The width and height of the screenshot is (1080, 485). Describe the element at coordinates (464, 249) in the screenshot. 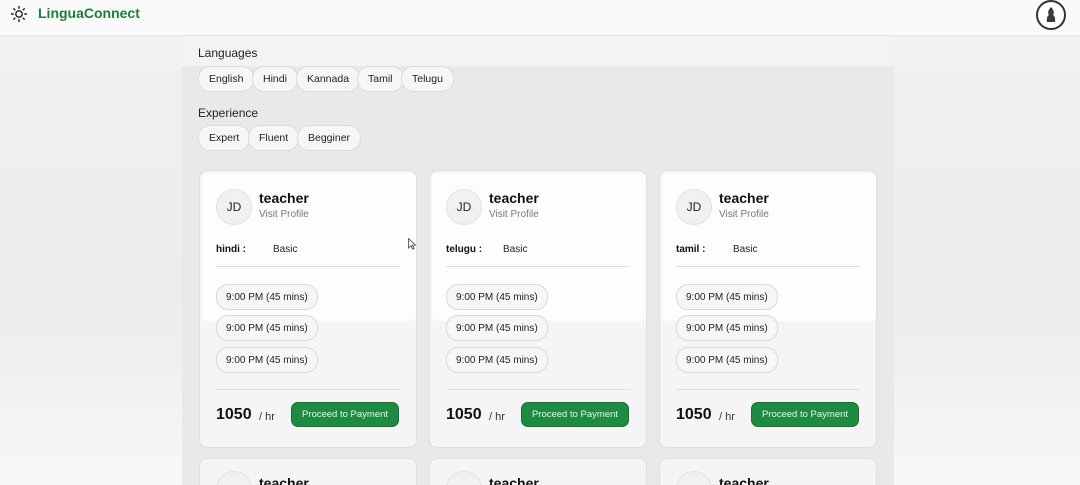

I see `teacher-language: telugu :` at that location.